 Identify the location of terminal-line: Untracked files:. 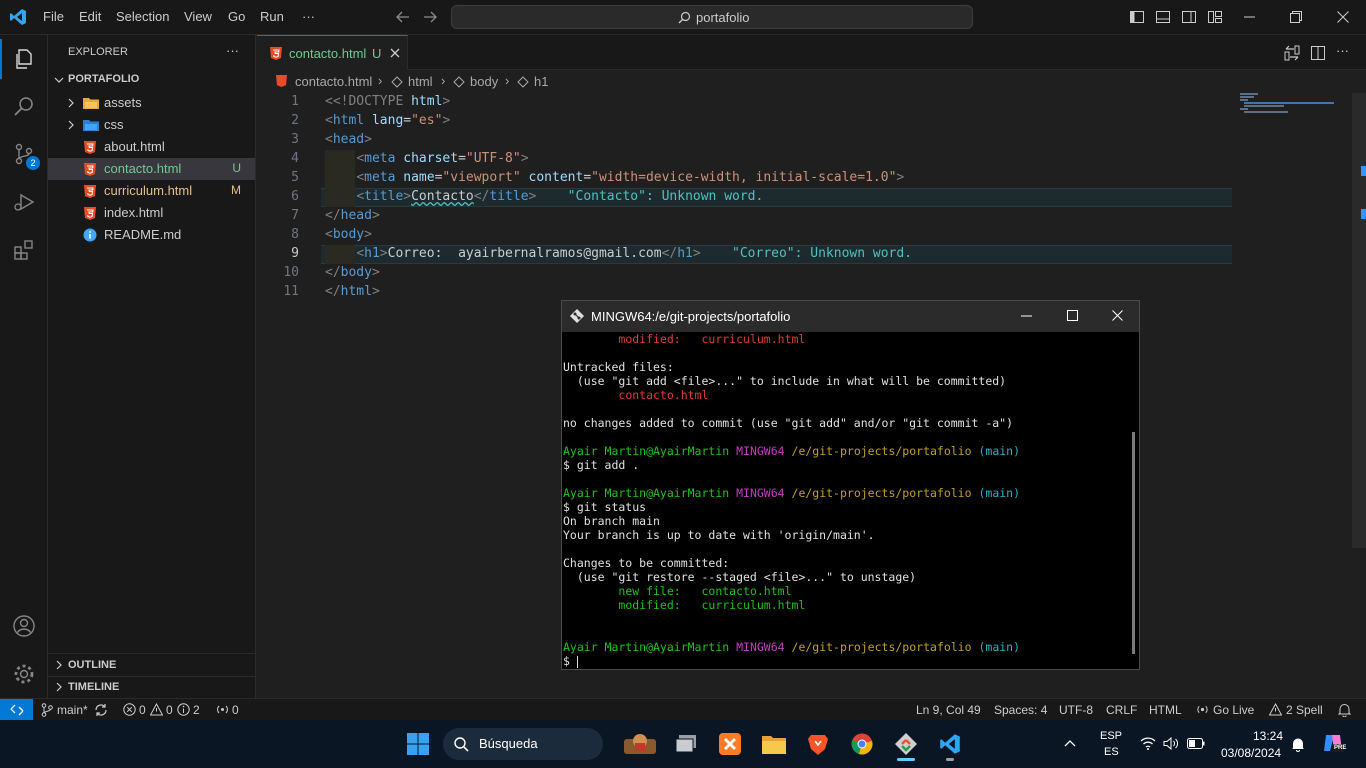
(618, 367).